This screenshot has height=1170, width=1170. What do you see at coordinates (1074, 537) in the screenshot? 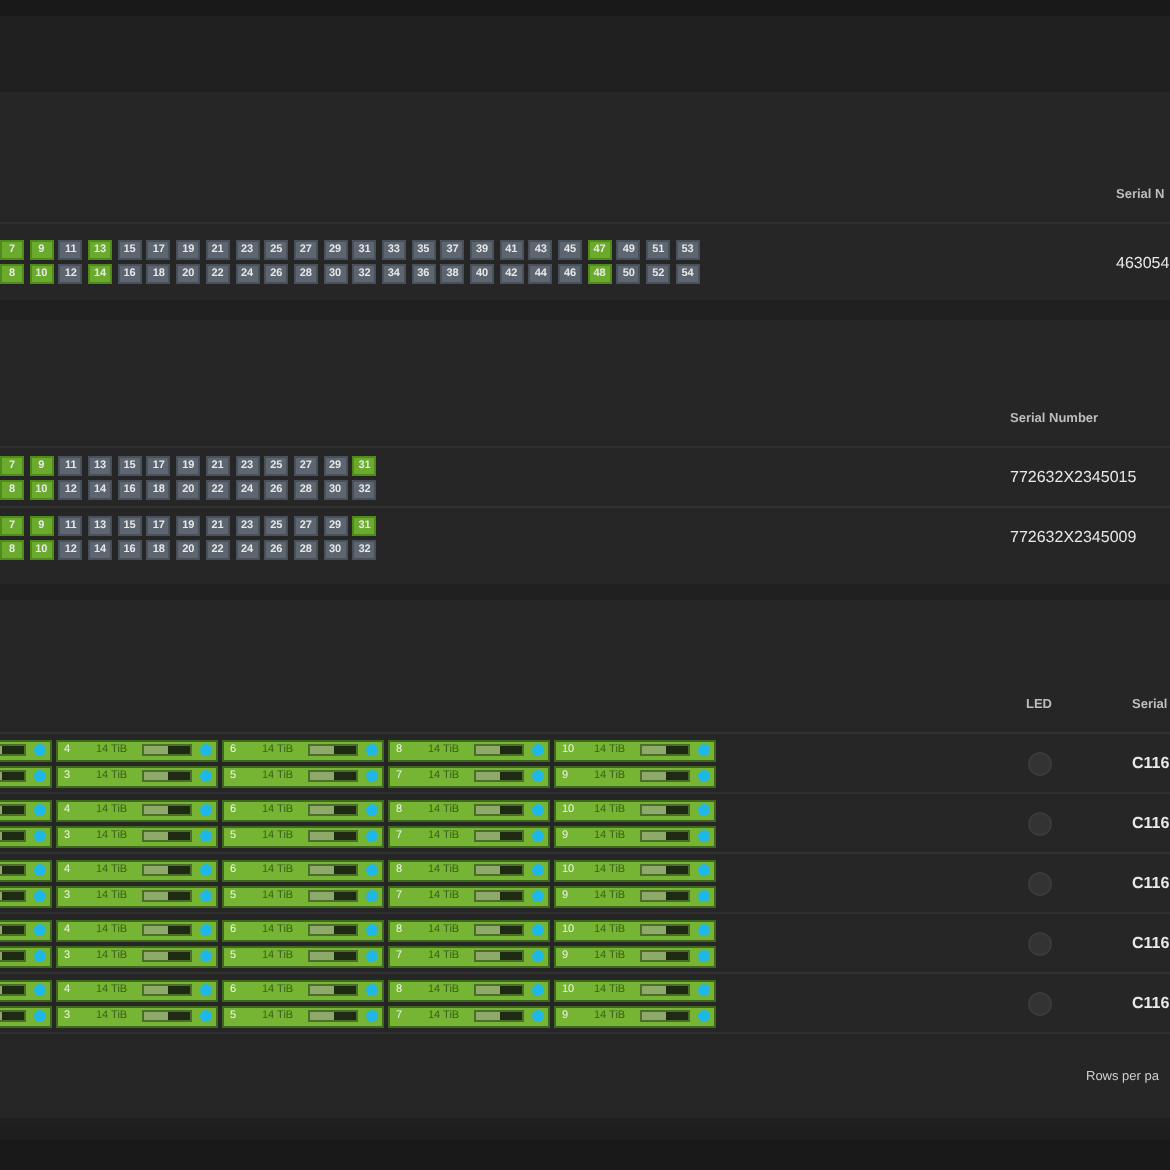
I see `serial-number: 772632X2345009` at bounding box center [1074, 537].